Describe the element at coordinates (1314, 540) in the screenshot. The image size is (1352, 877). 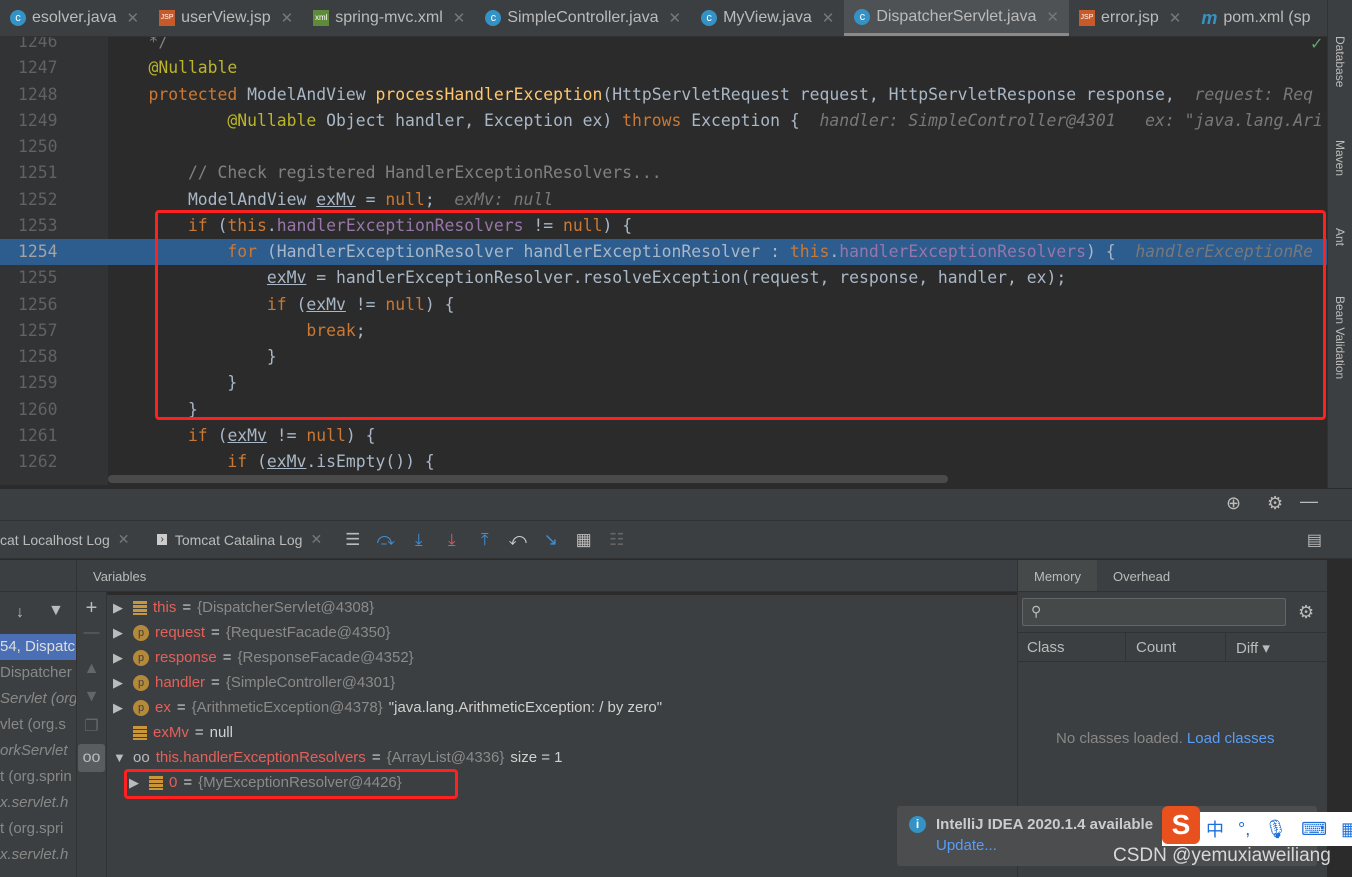
I see `layout-icon: ▤` at that location.